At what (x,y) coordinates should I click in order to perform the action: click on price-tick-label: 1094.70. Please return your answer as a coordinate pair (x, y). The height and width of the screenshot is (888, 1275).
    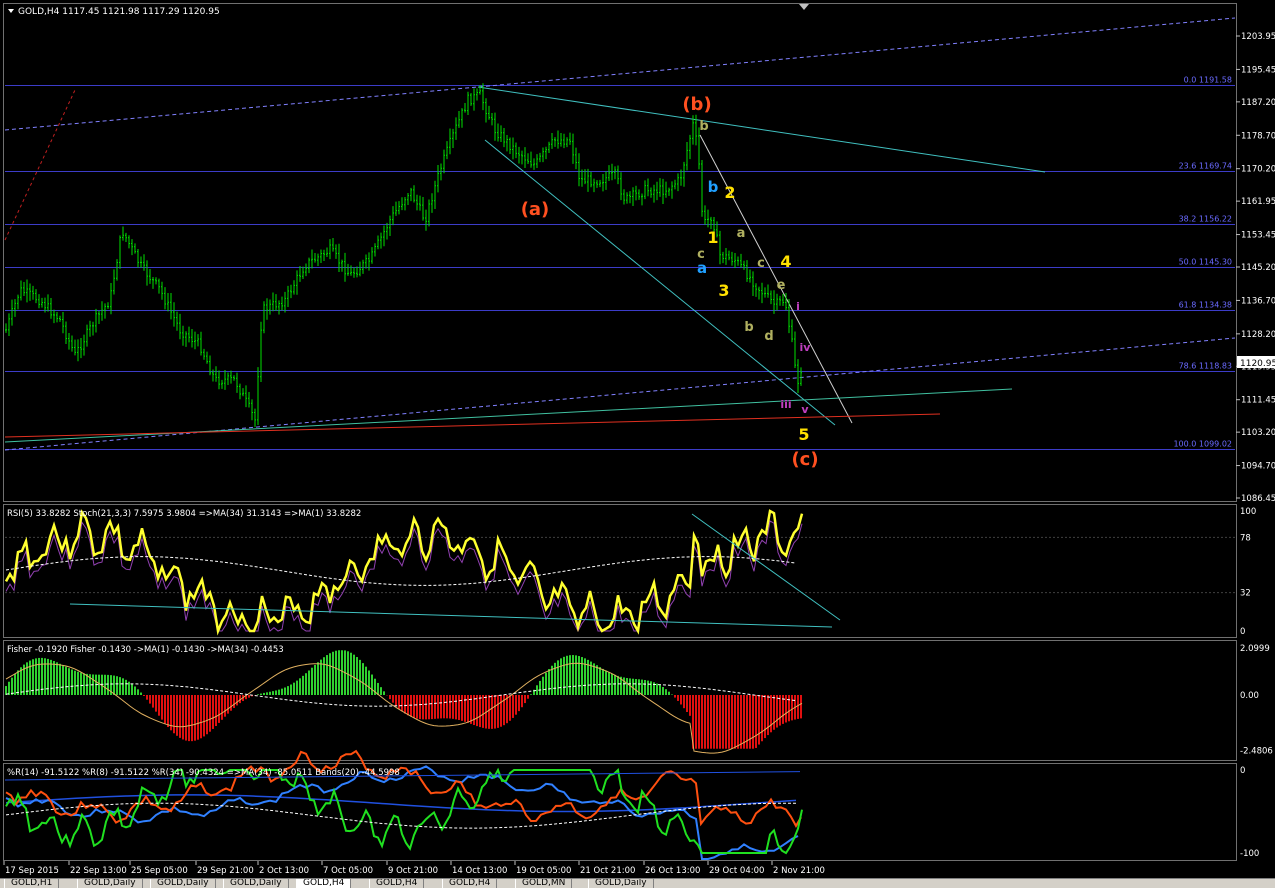
    Looking at the image, I should click on (1258, 467).